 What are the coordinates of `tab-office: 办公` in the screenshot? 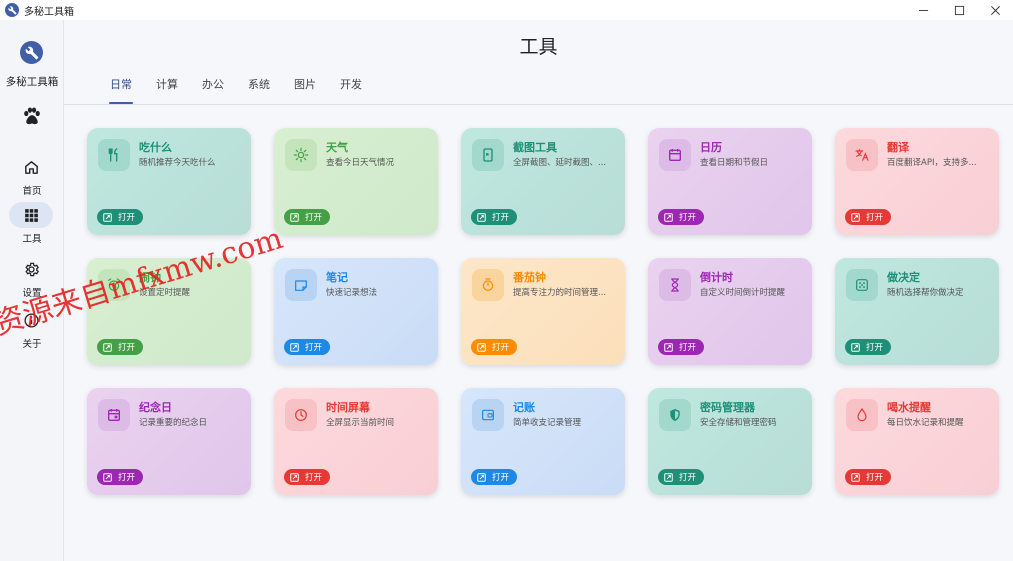 It's located at (213, 90).